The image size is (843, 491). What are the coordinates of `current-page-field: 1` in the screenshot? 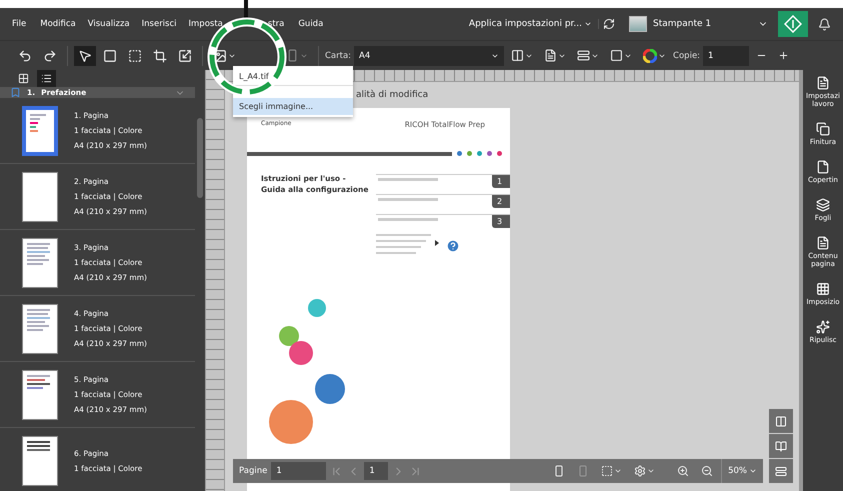 It's located at (376, 471).